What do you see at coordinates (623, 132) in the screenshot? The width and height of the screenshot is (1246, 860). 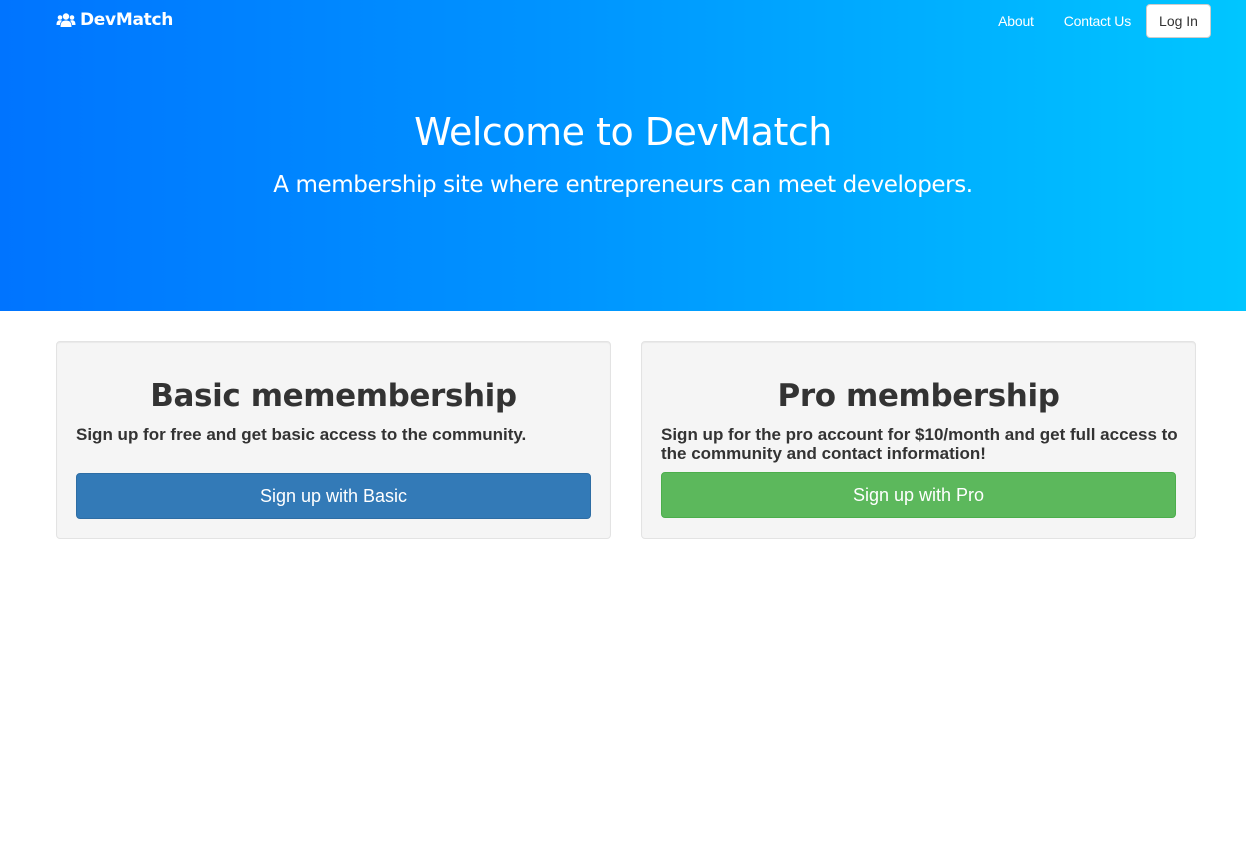 I see `hero-title: Welcome to DevMatch` at bounding box center [623, 132].